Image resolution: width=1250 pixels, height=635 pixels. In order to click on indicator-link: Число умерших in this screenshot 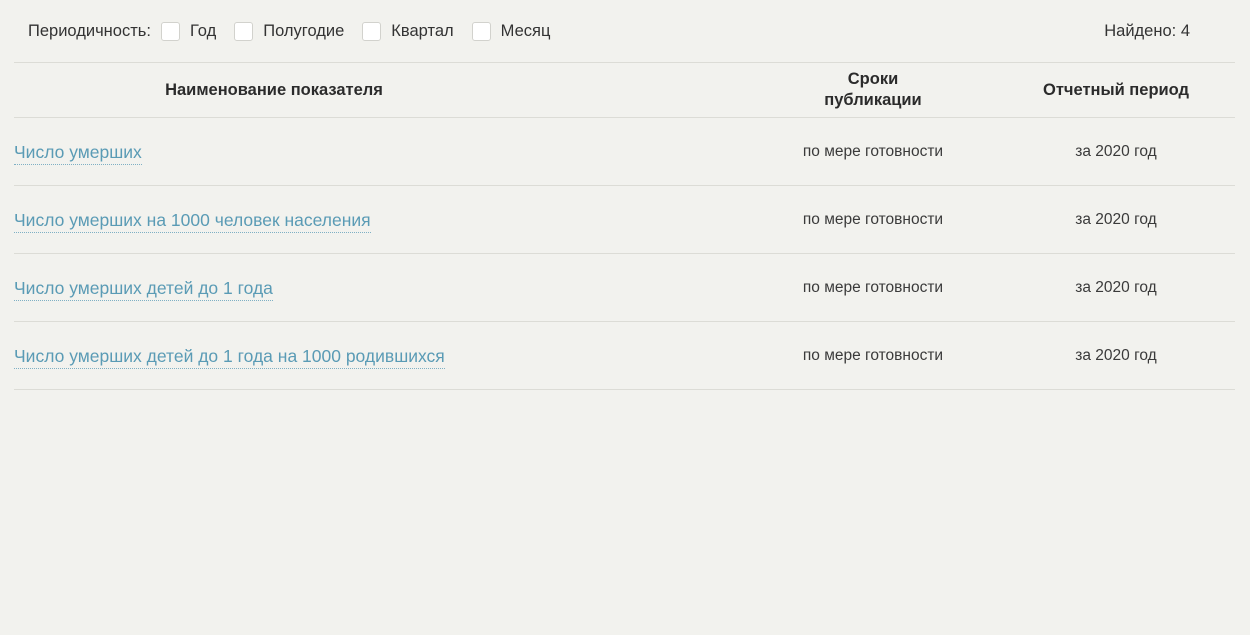, I will do `click(78, 153)`.